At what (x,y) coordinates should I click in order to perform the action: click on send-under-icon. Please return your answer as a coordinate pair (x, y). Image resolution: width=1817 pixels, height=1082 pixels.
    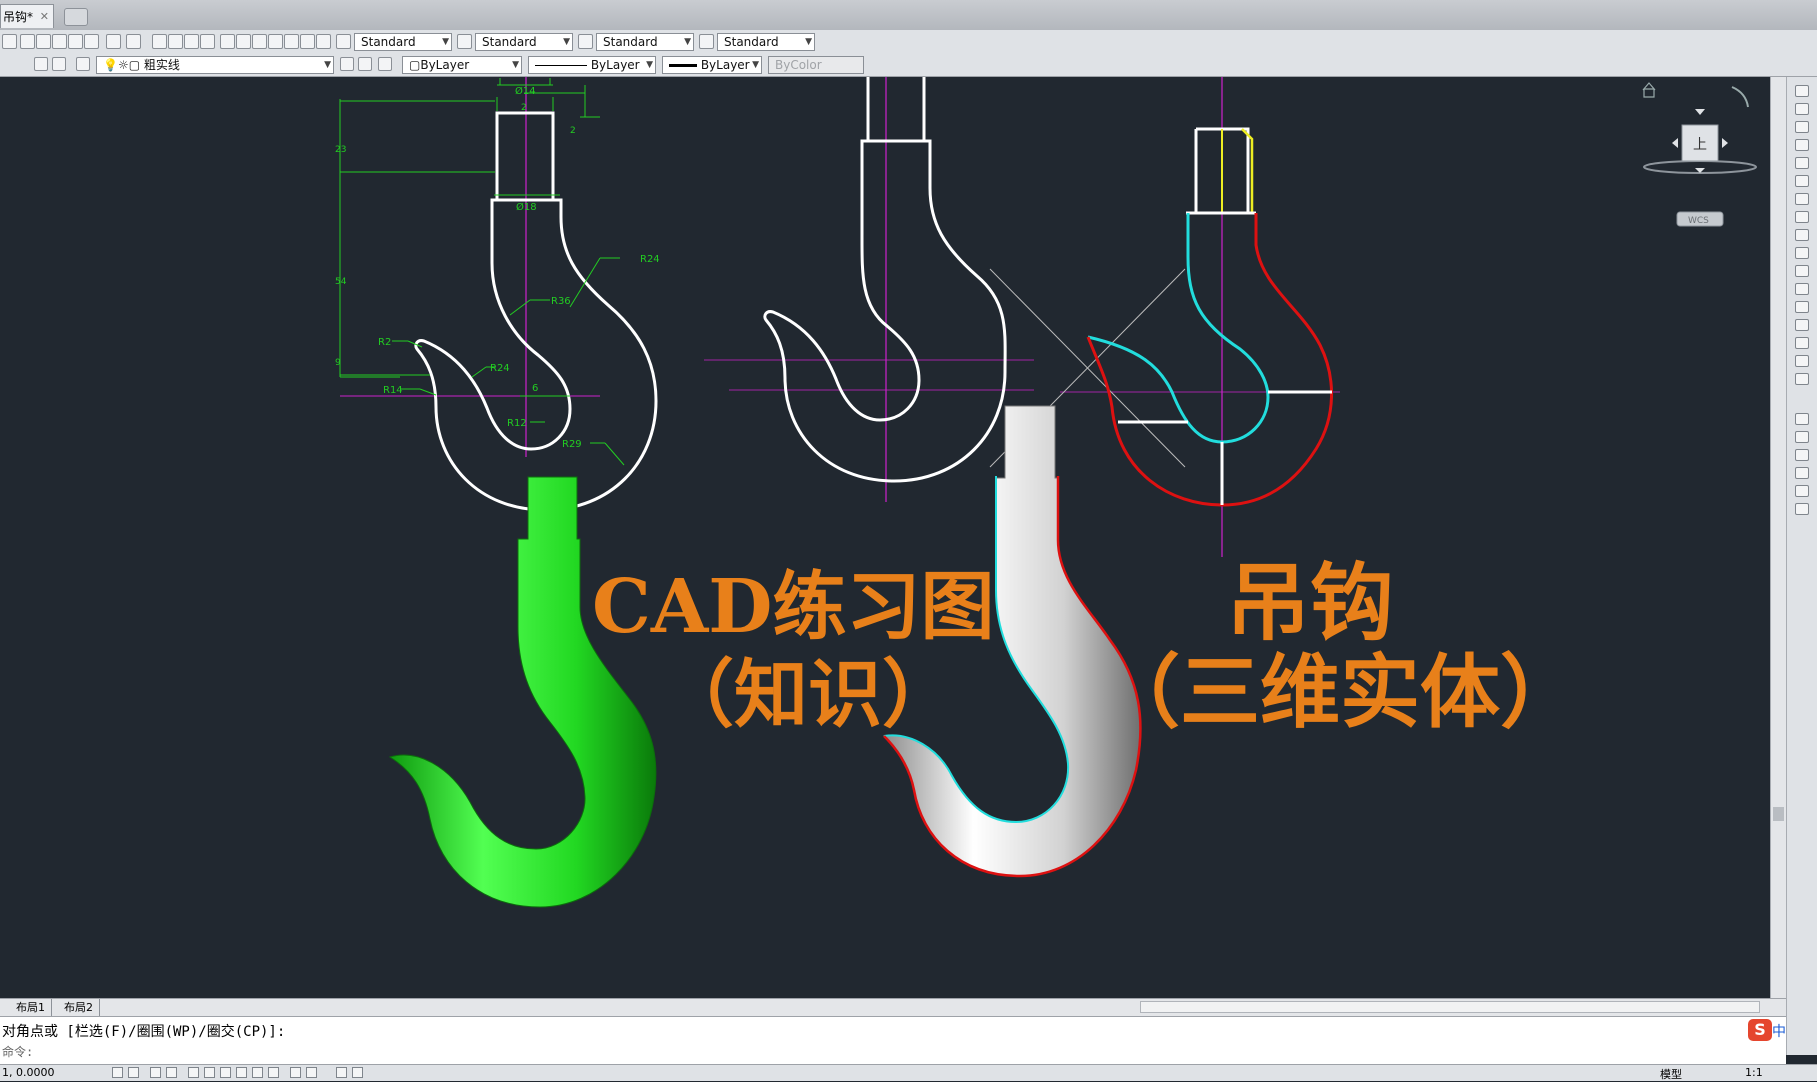
    Looking at the image, I should click on (1802, 491).